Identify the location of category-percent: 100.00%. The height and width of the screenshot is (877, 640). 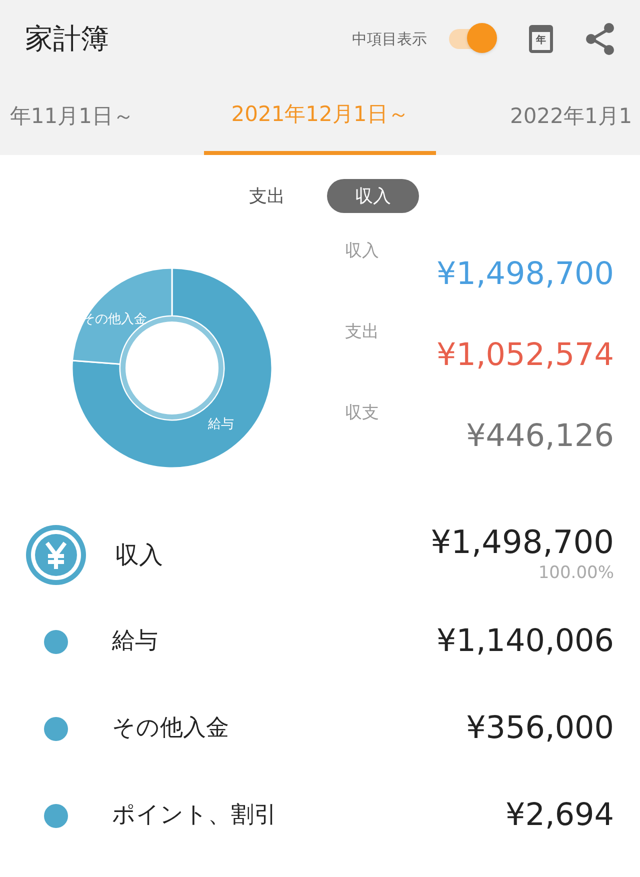
(576, 574).